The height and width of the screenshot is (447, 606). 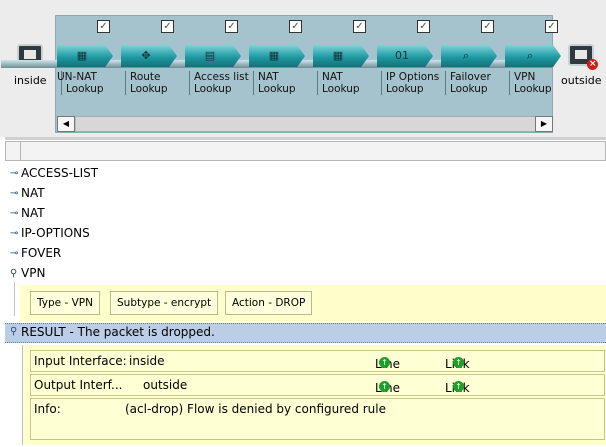 I want to click on input-interface-value: inside, so click(x=147, y=361).